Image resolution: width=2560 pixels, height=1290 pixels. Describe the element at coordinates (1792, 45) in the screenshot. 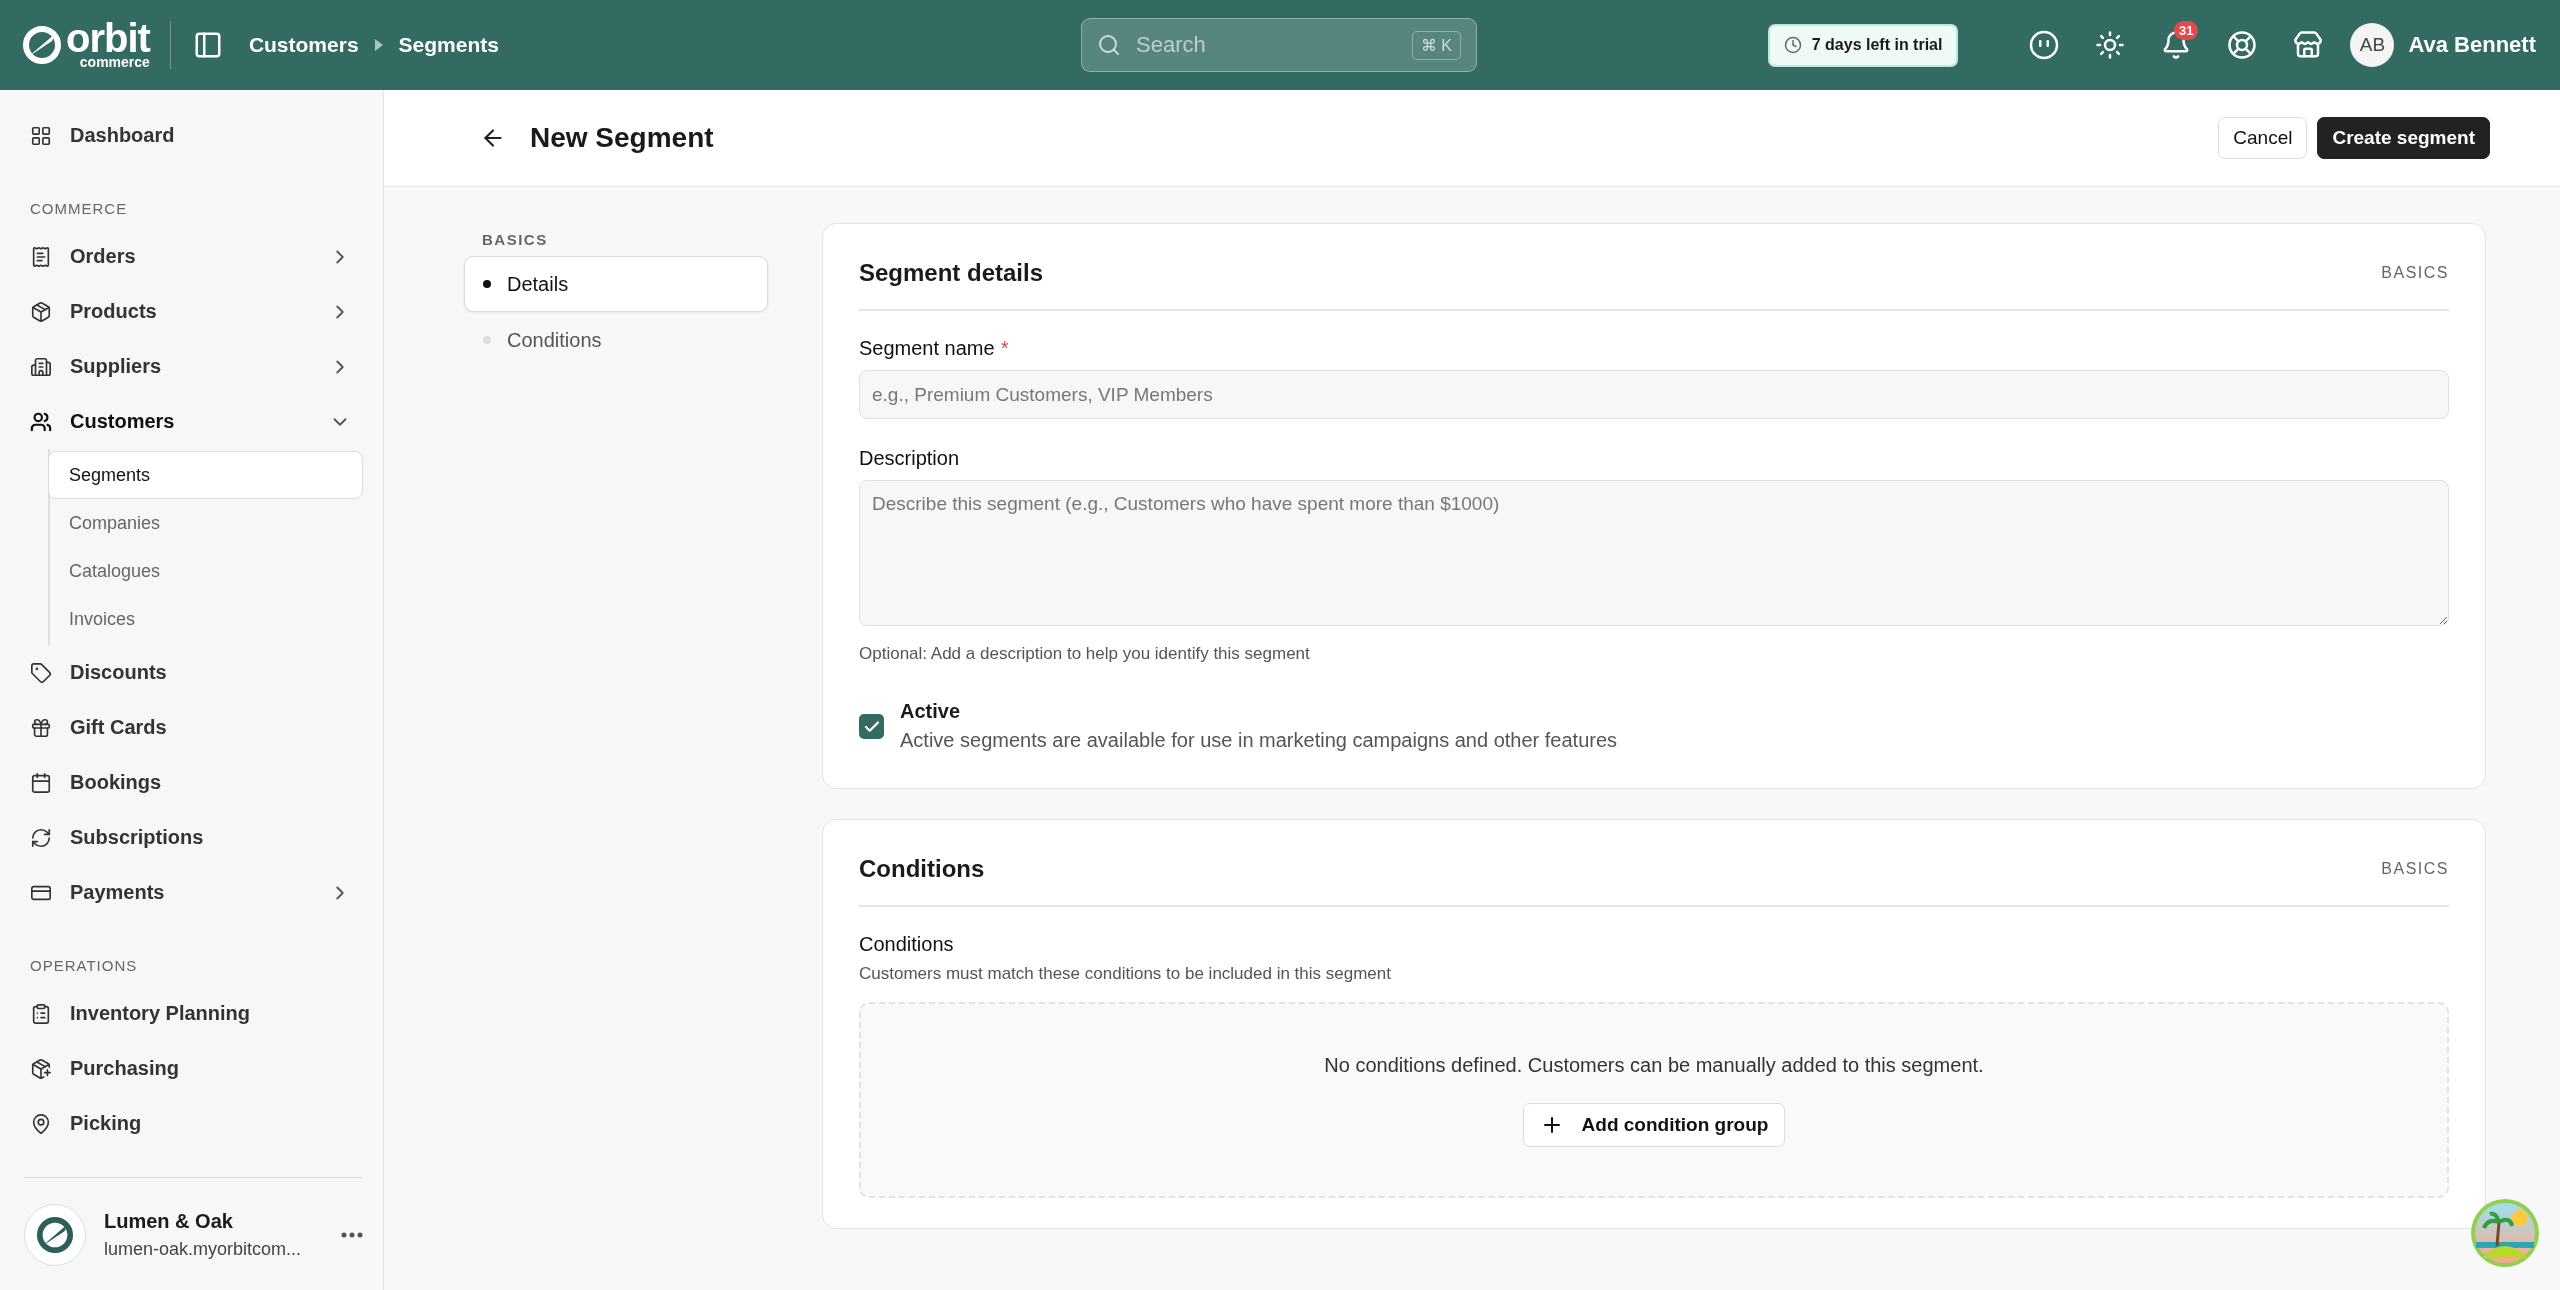

I see `clock-icon` at that location.